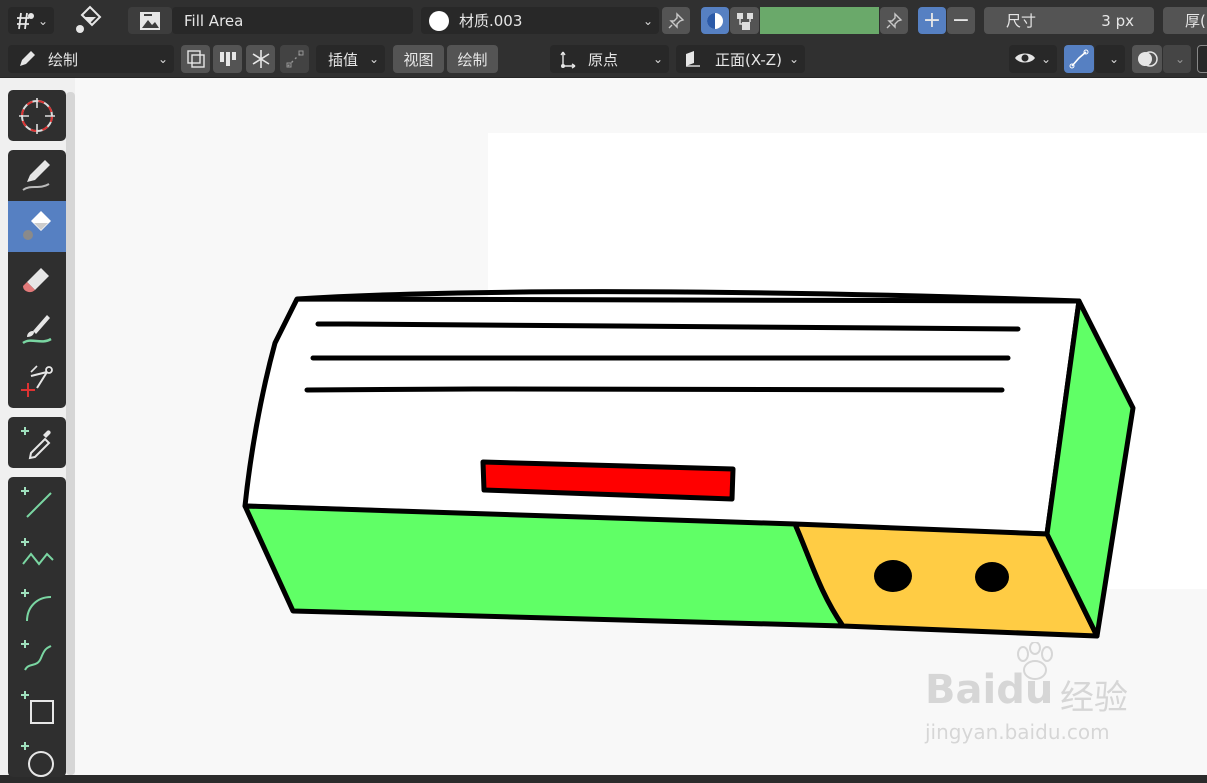 Image resolution: width=1207 pixels, height=783 pixels. Describe the element at coordinates (748, 59) in the screenshot. I see `orientation-label: 正面(X-Z)` at that location.